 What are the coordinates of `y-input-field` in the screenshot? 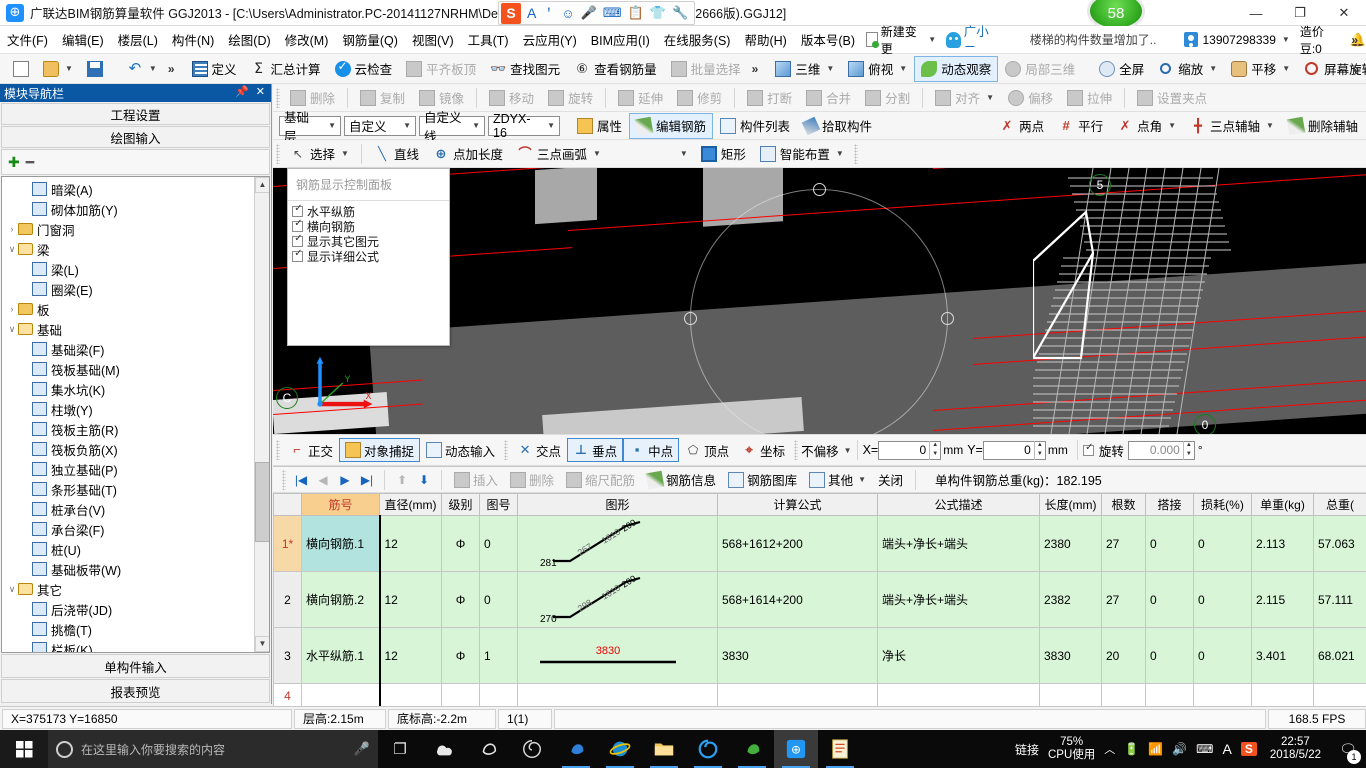 It's located at (1008, 450).